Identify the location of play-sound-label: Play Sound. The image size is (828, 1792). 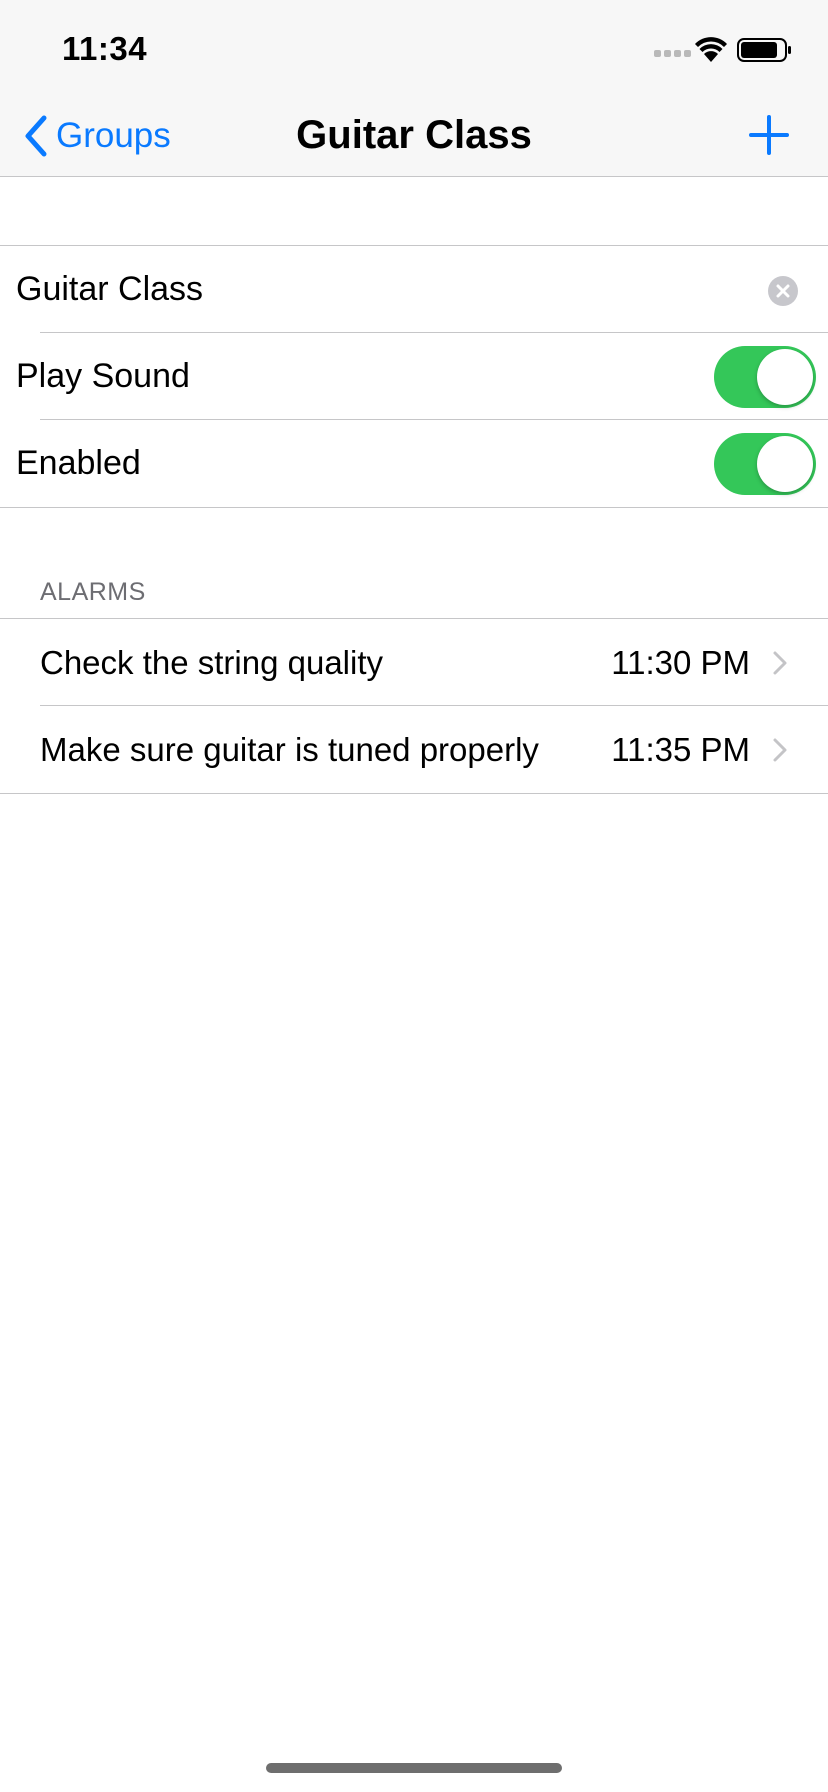
(103, 376).